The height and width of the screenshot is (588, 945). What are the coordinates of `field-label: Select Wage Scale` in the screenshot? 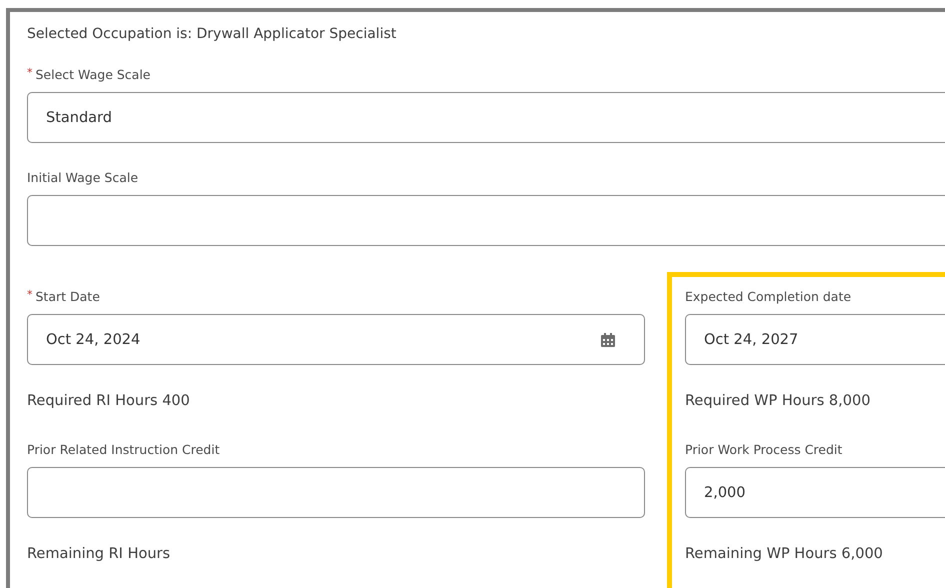 It's located at (93, 75).